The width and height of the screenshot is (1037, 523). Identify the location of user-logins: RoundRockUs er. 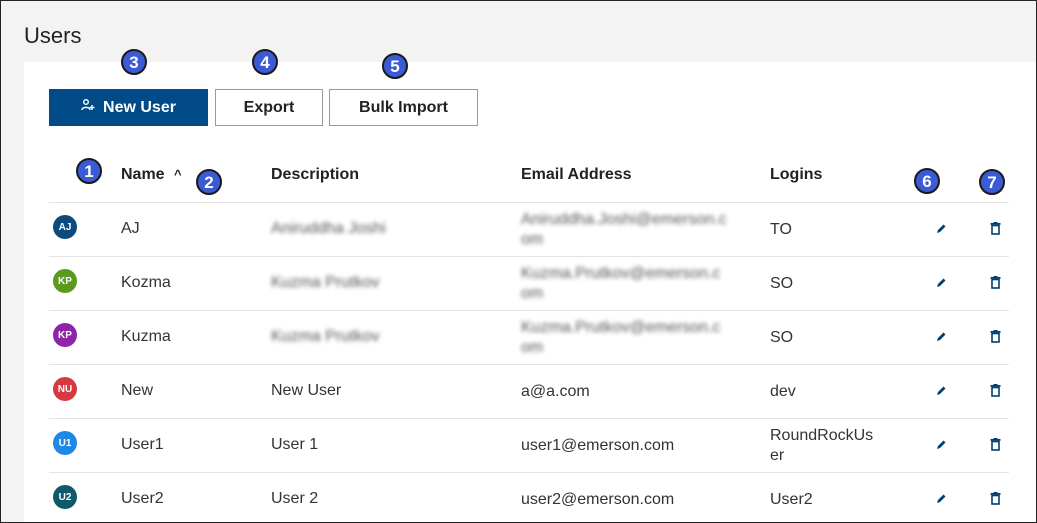
(821, 446).